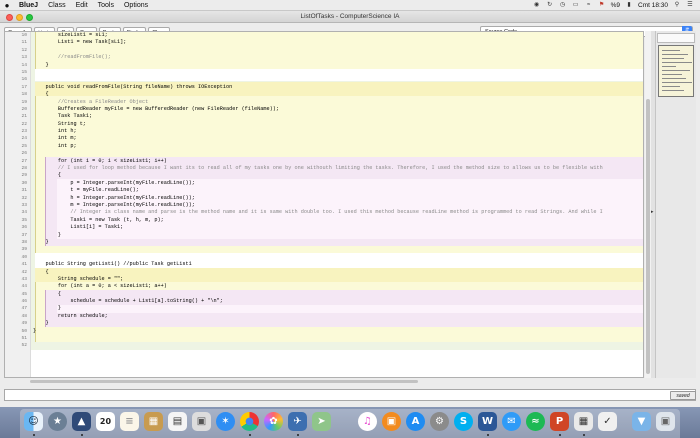  Describe the element at coordinates (535, 421) in the screenshot. I see `spotify-icon: ≈` at that location.